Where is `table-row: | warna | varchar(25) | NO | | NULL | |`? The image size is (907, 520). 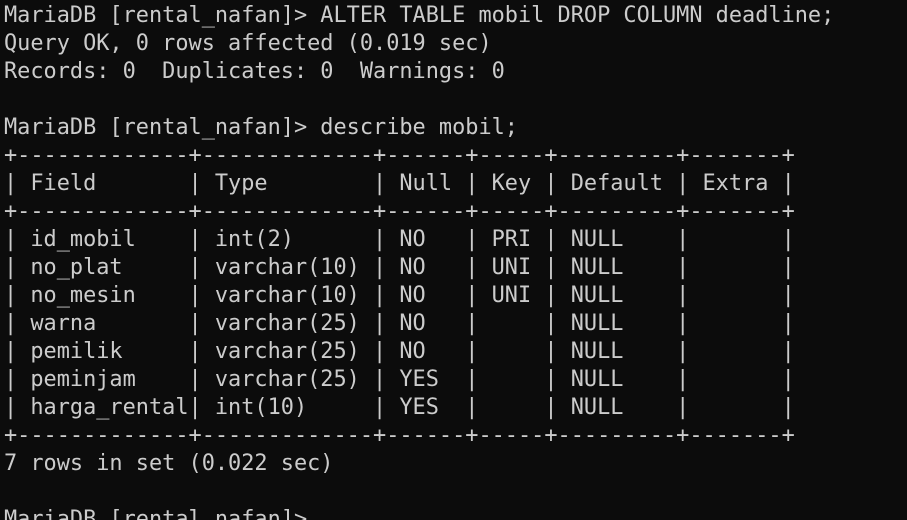 table-row: | warna | varchar(25) | NO | | NULL | | is located at coordinates (399, 323).